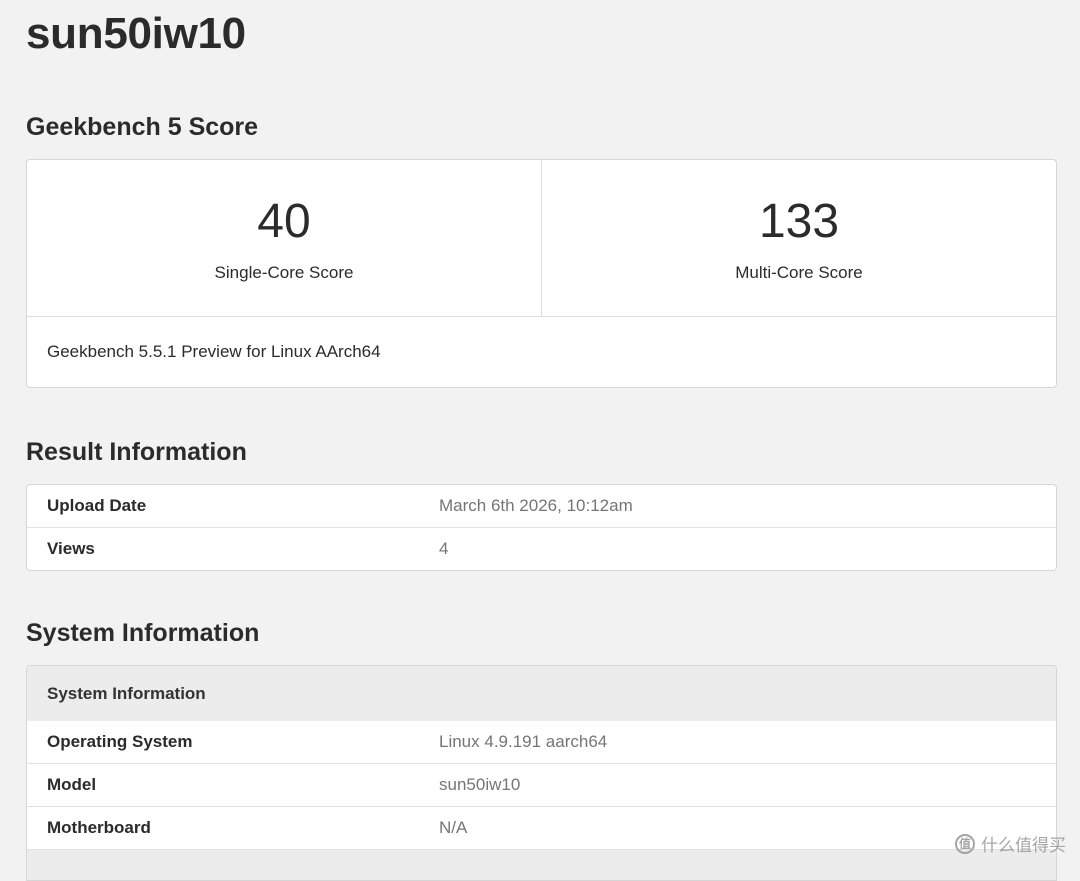 The image size is (1080, 881). Describe the element at coordinates (541, 828) in the screenshot. I see `table-row: Motherboard N/A` at that location.